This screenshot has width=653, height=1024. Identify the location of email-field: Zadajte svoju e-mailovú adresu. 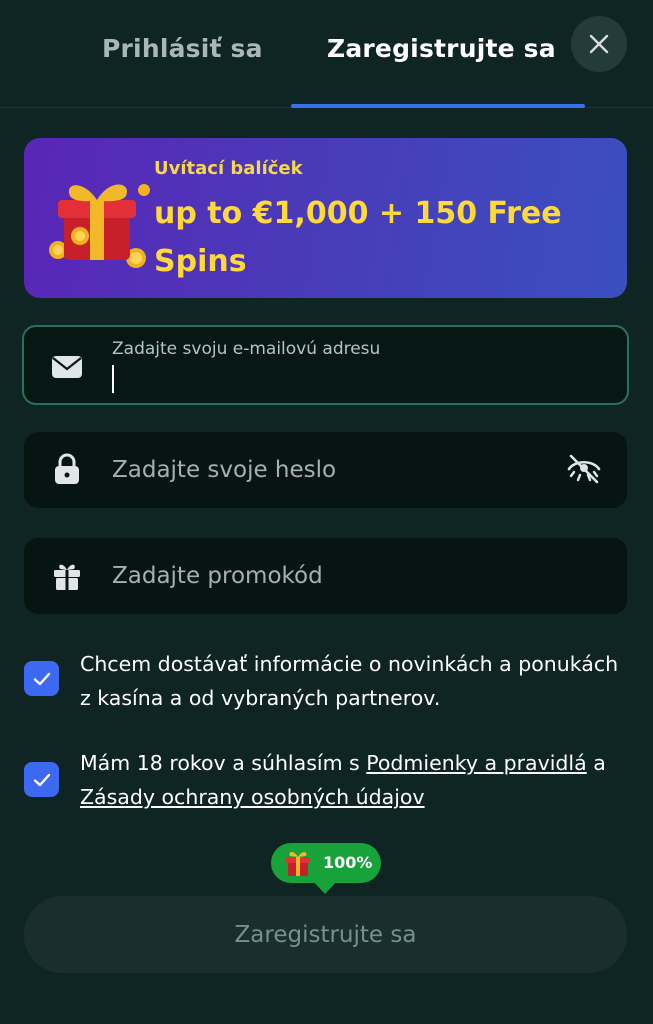
(325, 365).